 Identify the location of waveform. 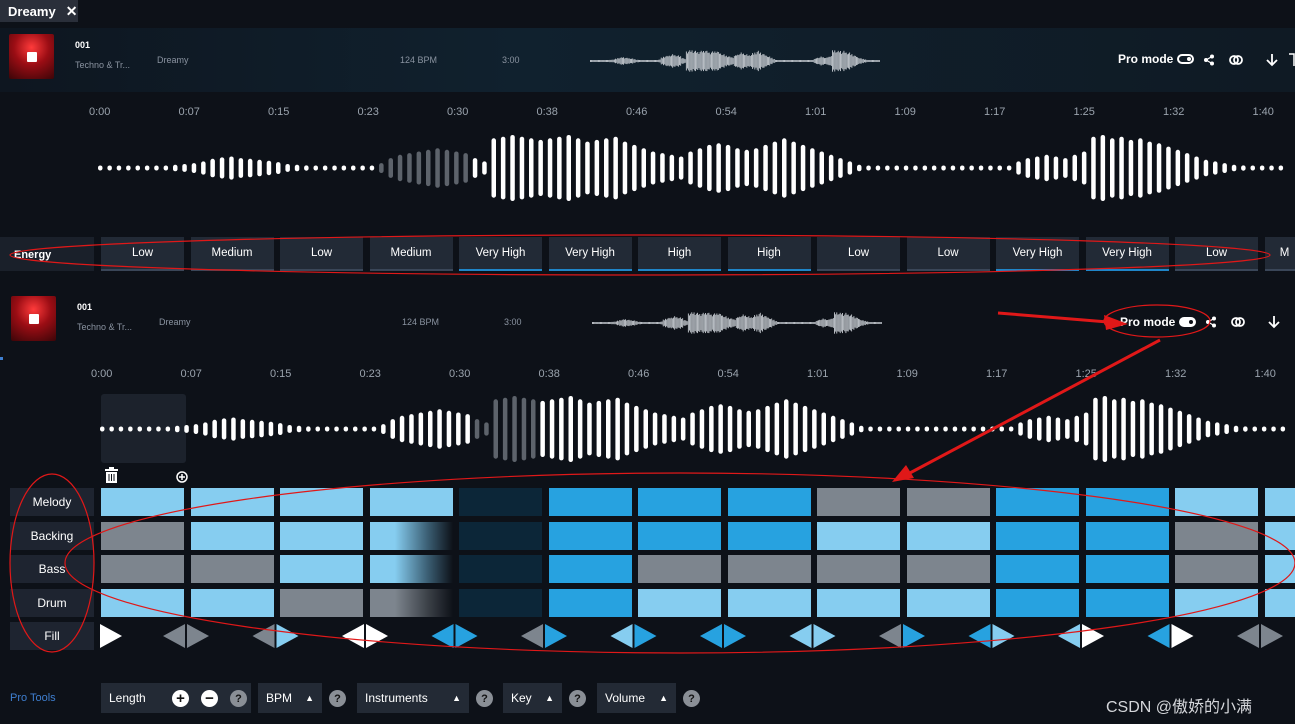
(695, 168).